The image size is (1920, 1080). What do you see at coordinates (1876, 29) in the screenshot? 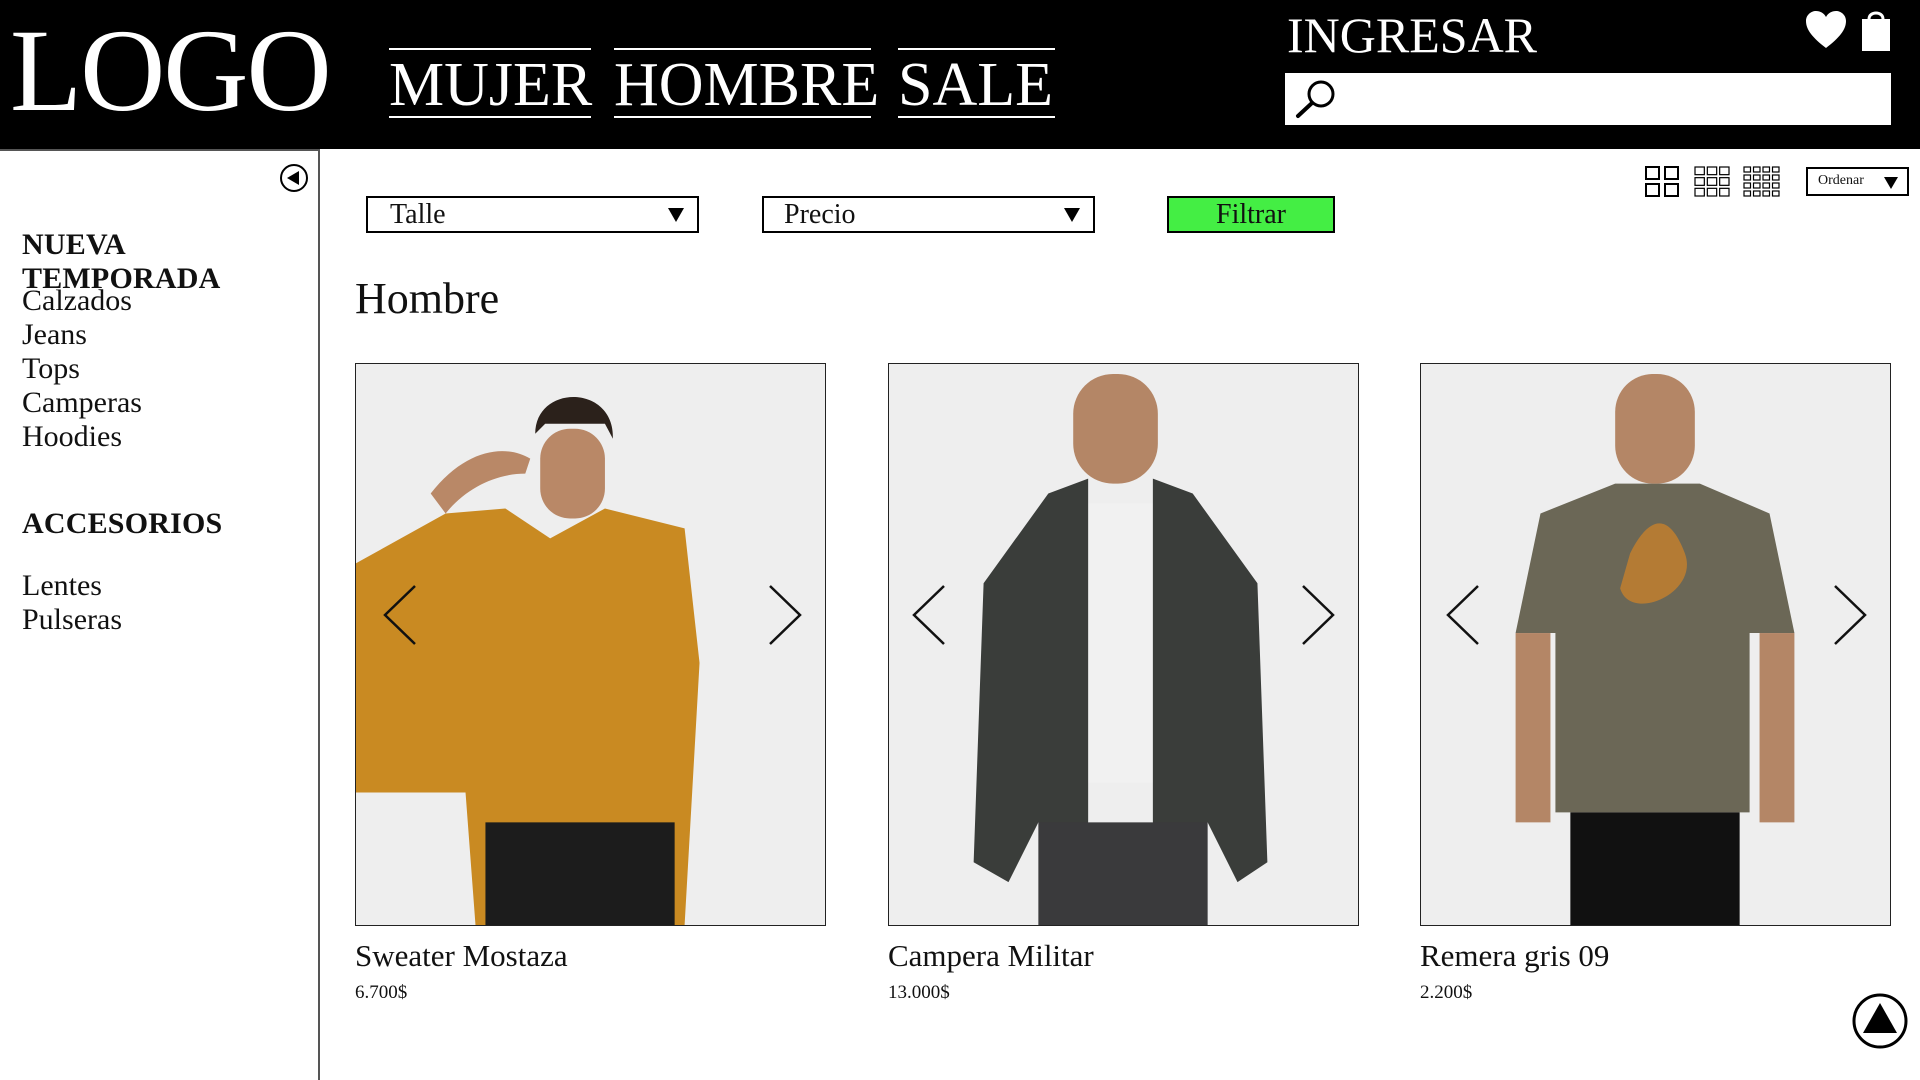
I see `shopping-bag-icon` at bounding box center [1876, 29].